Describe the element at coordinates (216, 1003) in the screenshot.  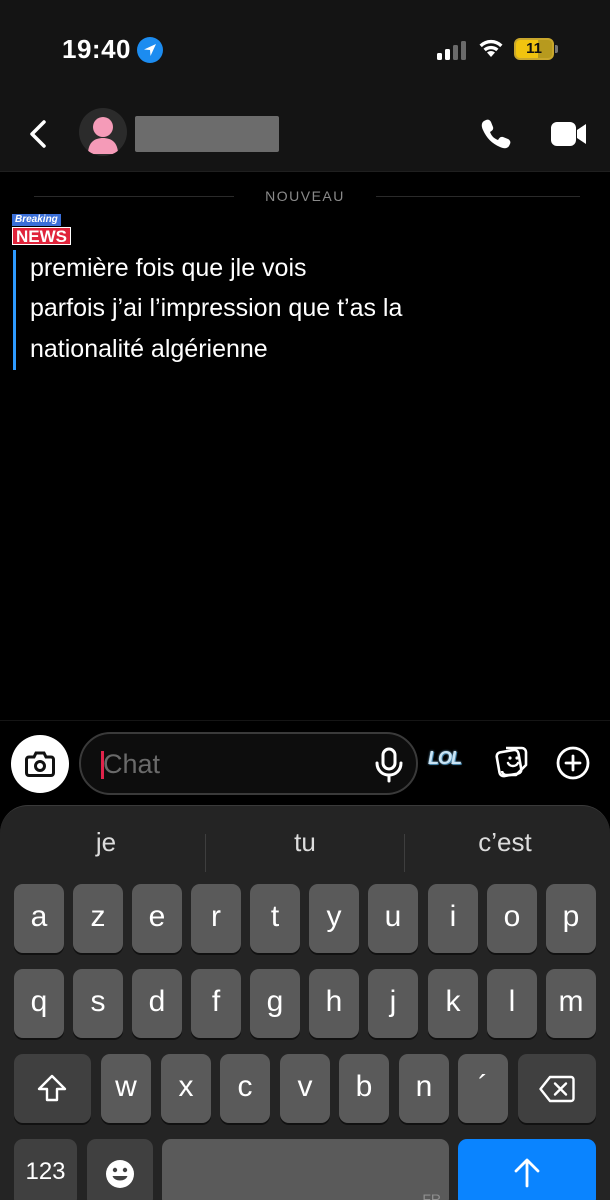
I see `key-f: f` at that location.